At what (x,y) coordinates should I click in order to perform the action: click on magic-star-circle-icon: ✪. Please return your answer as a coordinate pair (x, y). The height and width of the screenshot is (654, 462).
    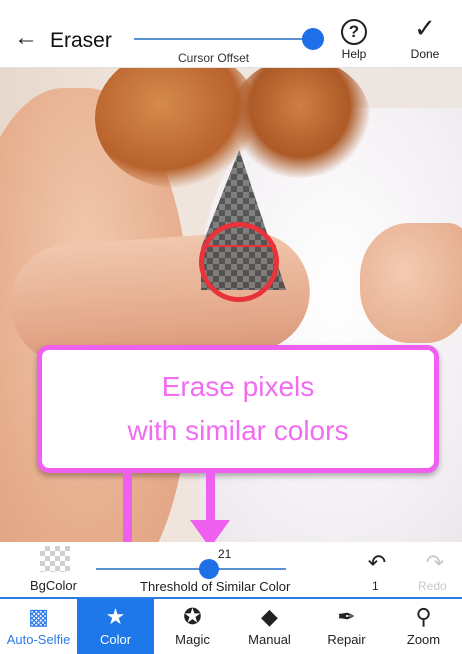
    Looking at the image, I should click on (192, 616).